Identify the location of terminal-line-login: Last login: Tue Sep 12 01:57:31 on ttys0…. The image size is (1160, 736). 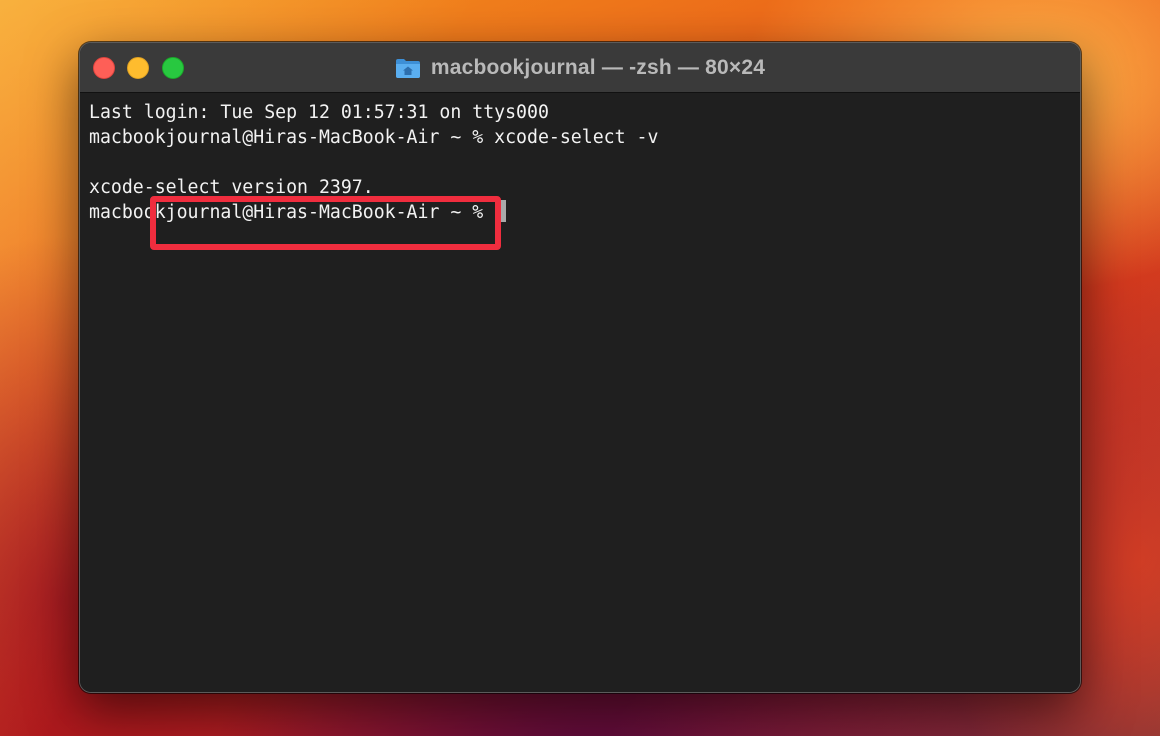
(319, 112).